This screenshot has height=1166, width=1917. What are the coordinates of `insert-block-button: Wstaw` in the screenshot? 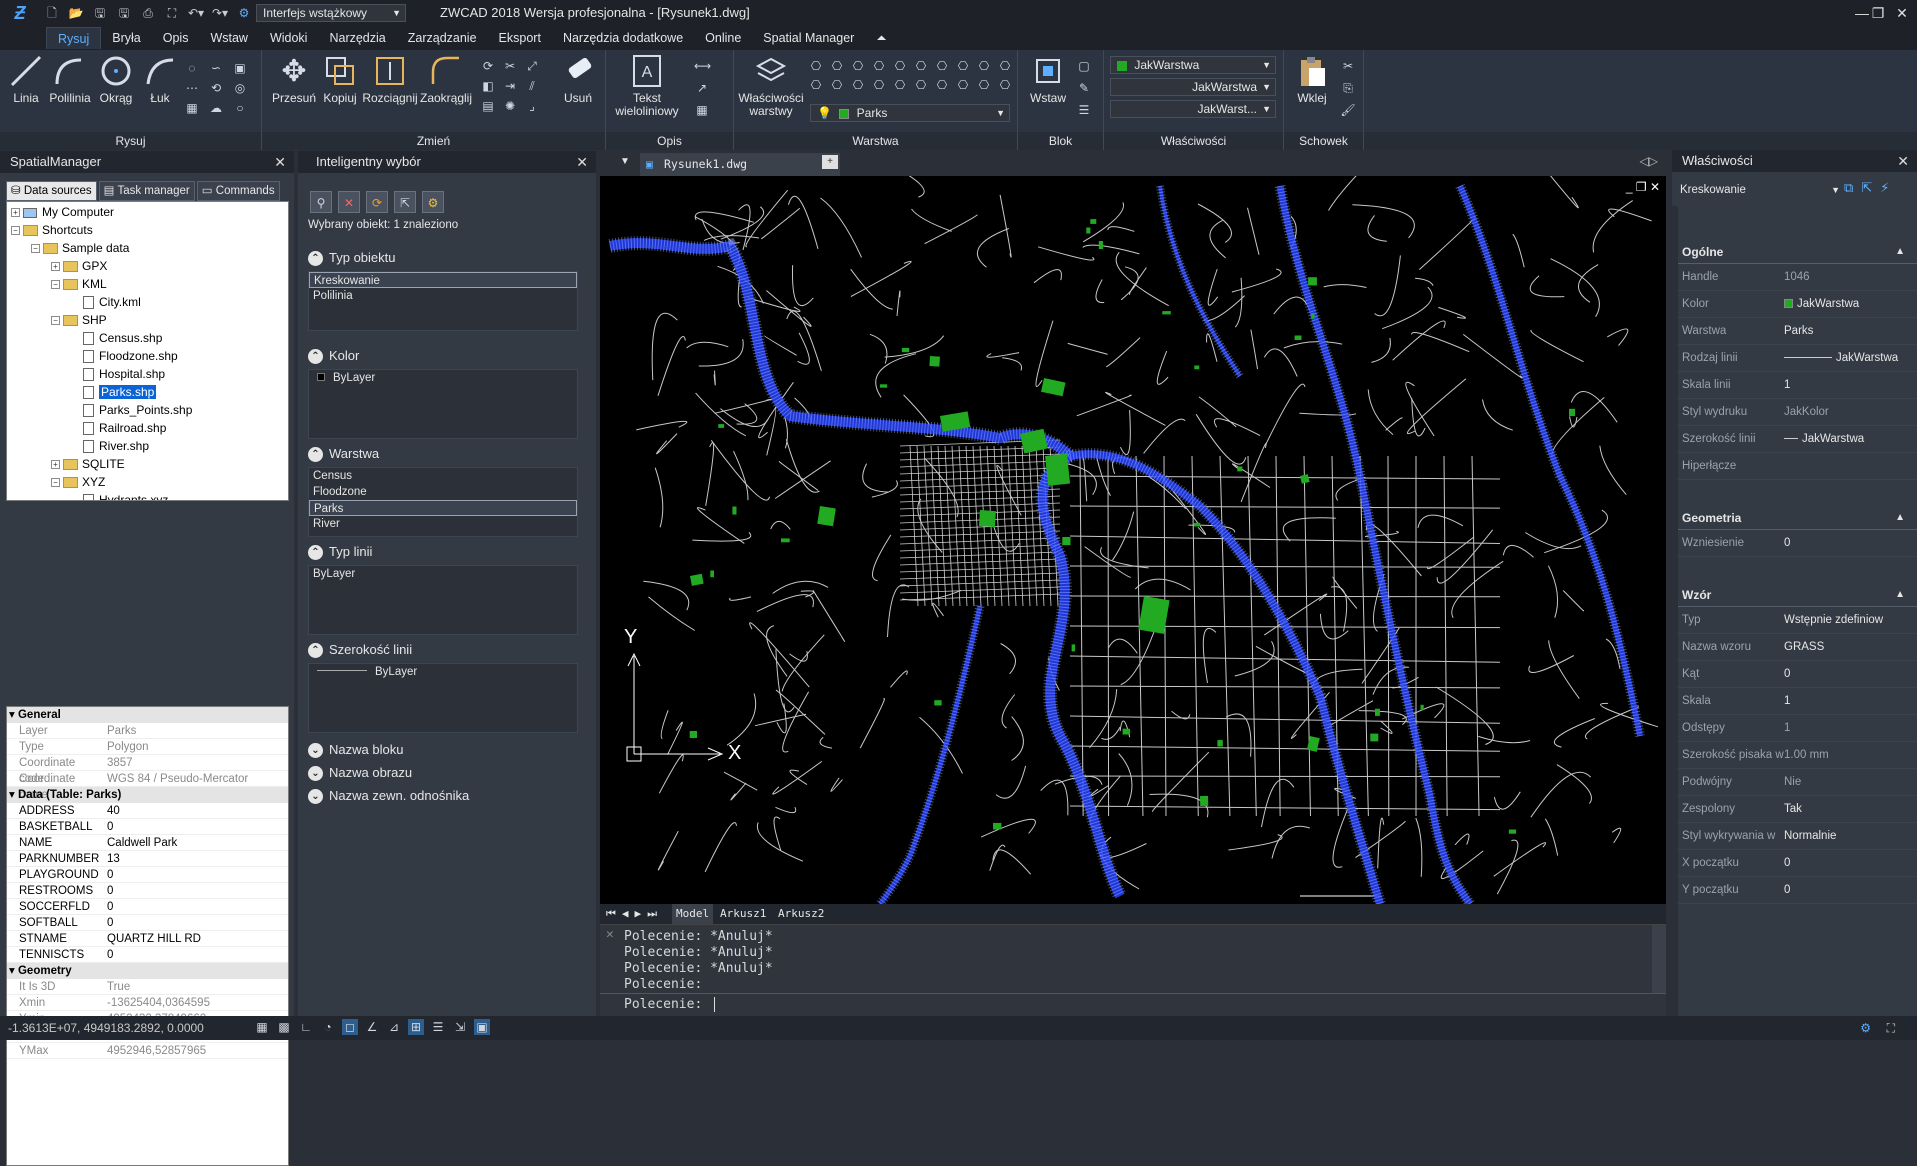 It's located at (1048, 79).